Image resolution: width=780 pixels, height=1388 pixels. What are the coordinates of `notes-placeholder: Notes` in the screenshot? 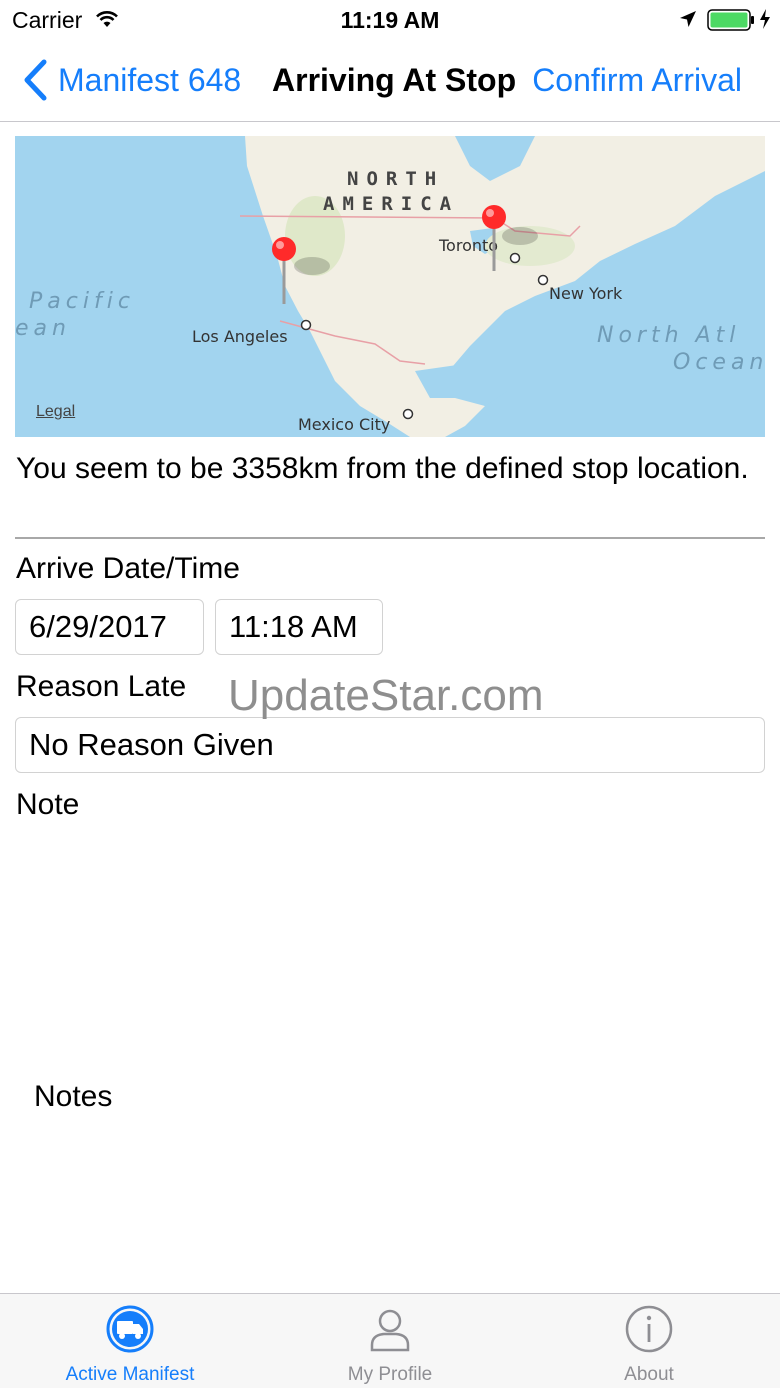 It's located at (73, 1096).